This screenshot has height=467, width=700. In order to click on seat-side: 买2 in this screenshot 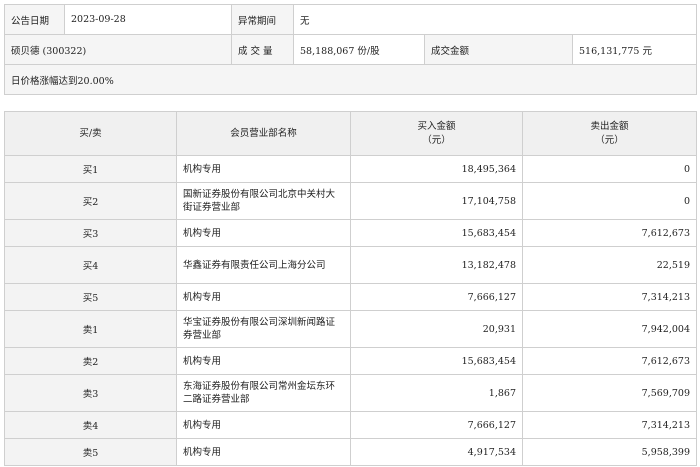, I will do `click(90, 201)`.